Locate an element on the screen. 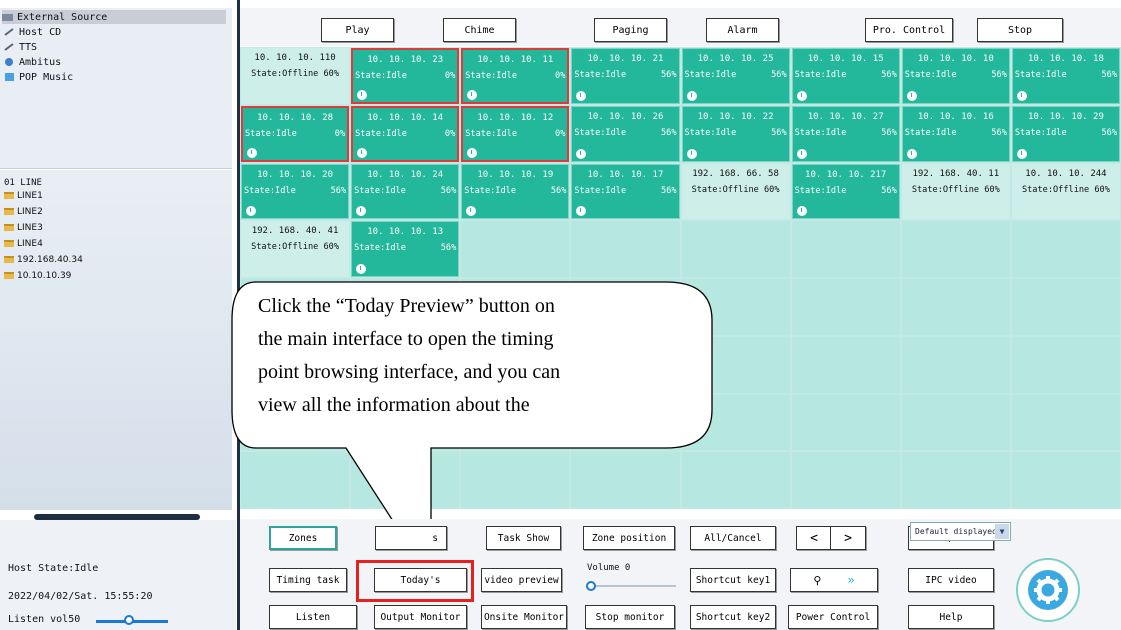  zone-cell: 10. 10. 10. 15 State:Idle 56% is located at coordinates (845, 76).